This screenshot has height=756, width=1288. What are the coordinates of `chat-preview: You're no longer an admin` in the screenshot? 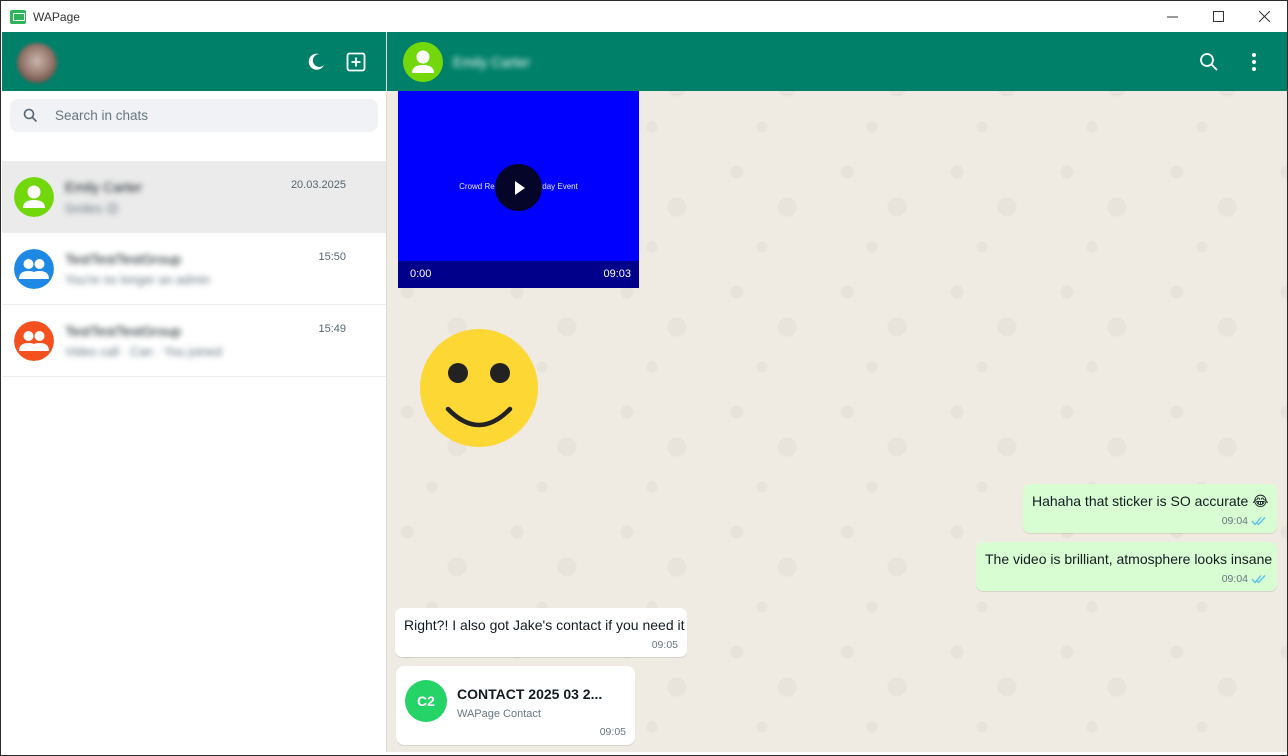 It's located at (138, 280).